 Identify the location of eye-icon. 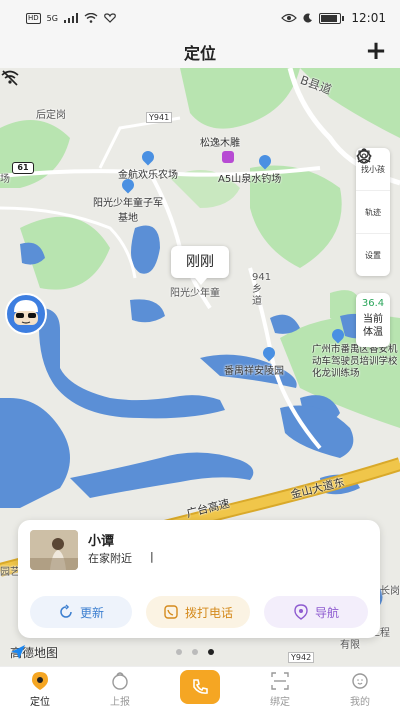
(289, 18).